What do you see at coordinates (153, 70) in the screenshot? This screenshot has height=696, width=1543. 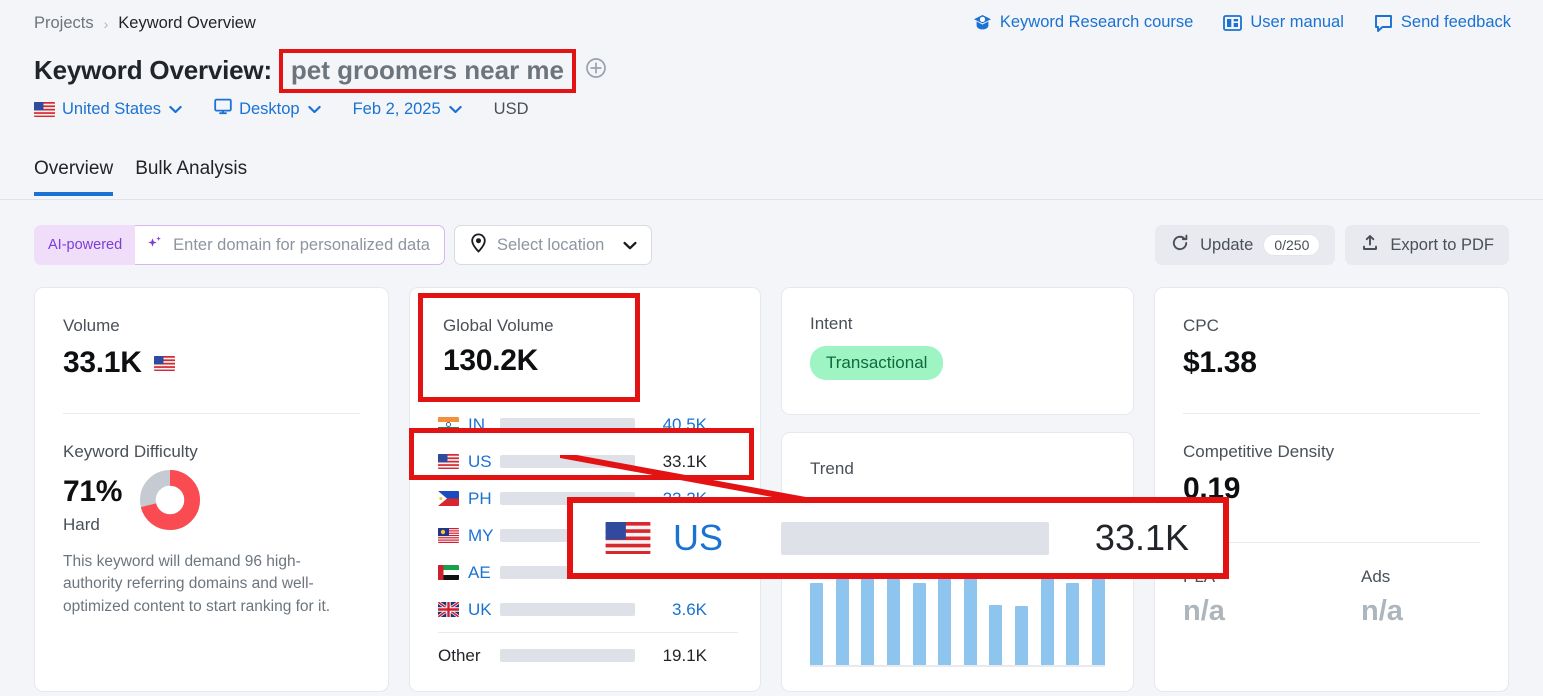 I see `page-title: Keyword Overview:` at bounding box center [153, 70].